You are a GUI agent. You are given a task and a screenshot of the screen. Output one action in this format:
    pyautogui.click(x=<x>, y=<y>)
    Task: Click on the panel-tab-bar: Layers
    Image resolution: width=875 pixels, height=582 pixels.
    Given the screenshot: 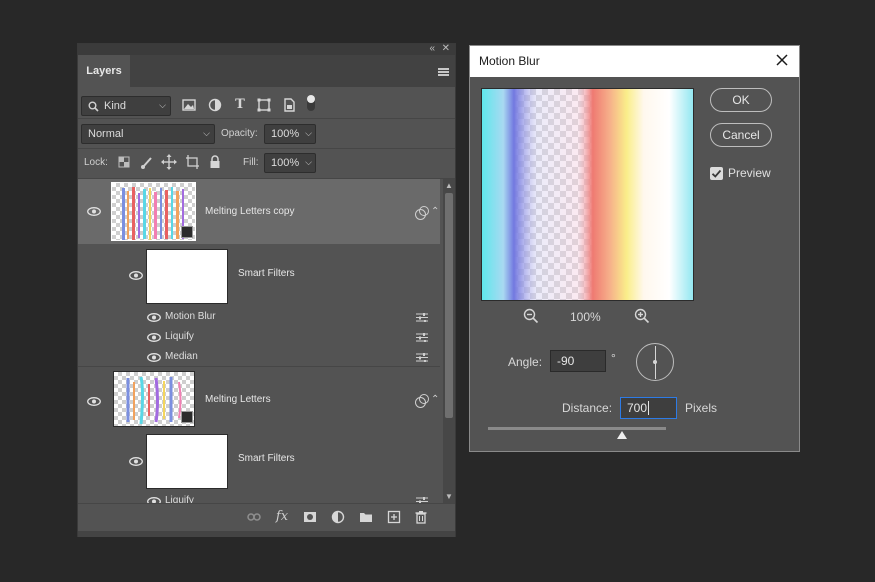 What is the action you would take?
    pyautogui.click(x=266, y=71)
    